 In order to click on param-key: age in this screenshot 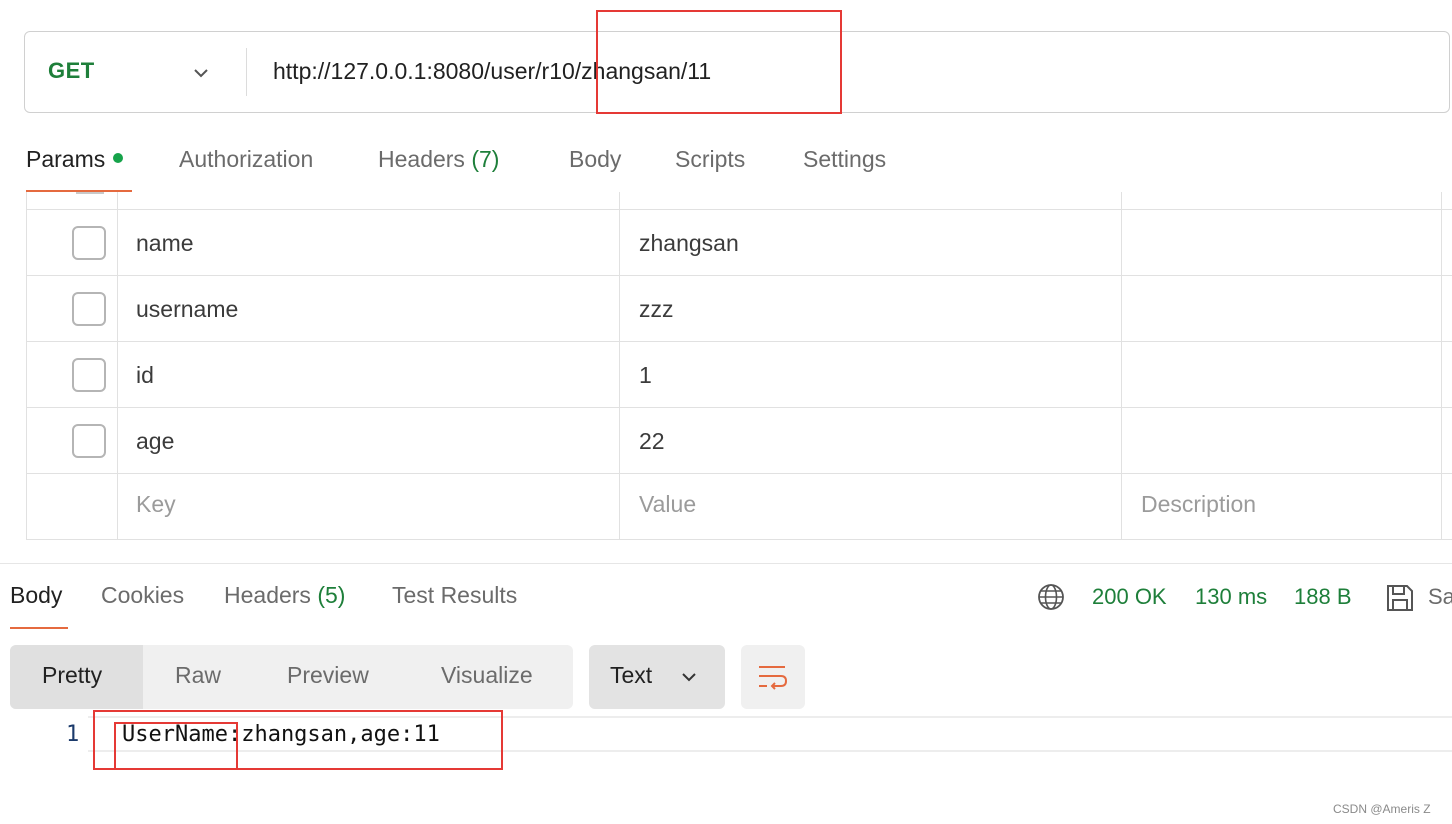, I will do `click(155, 441)`.